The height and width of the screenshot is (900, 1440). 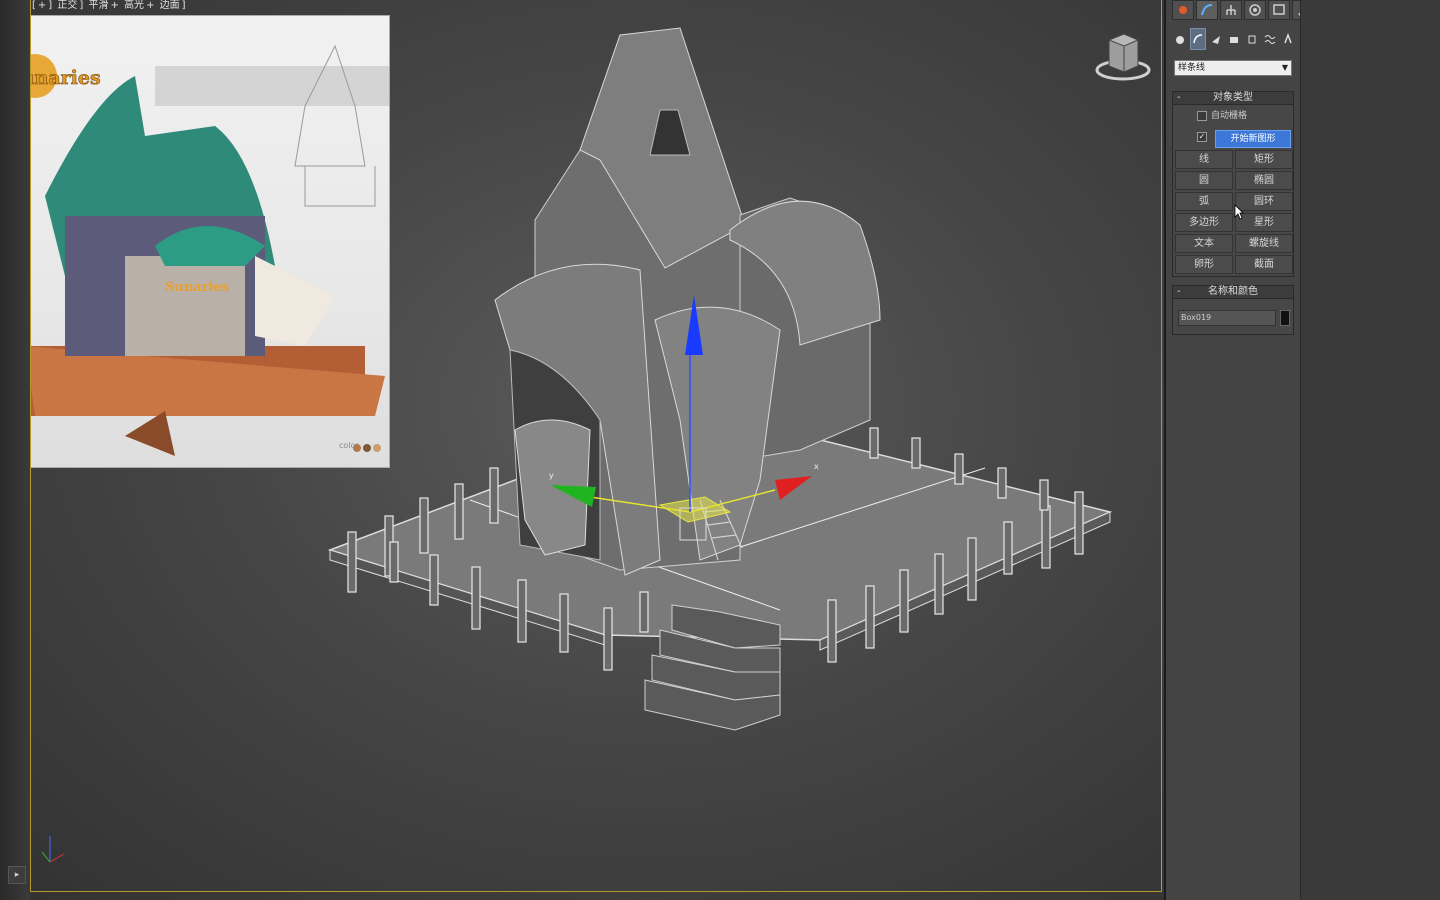 What do you see at coordinates (551, 475) in the screenshot?
I see `gizmo-y-label: y` at bounding box center [551, 475].